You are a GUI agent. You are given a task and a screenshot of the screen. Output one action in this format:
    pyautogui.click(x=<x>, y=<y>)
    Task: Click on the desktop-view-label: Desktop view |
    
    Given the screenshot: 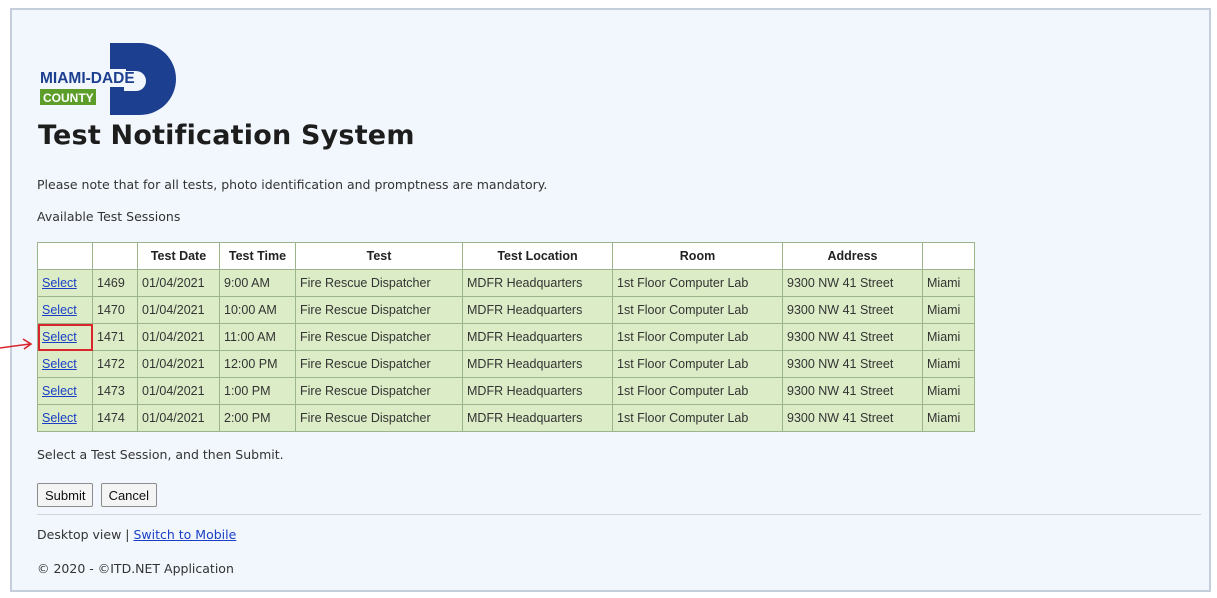 What is the action you would take?
    pyautogui.click(x=83, y=534)
    